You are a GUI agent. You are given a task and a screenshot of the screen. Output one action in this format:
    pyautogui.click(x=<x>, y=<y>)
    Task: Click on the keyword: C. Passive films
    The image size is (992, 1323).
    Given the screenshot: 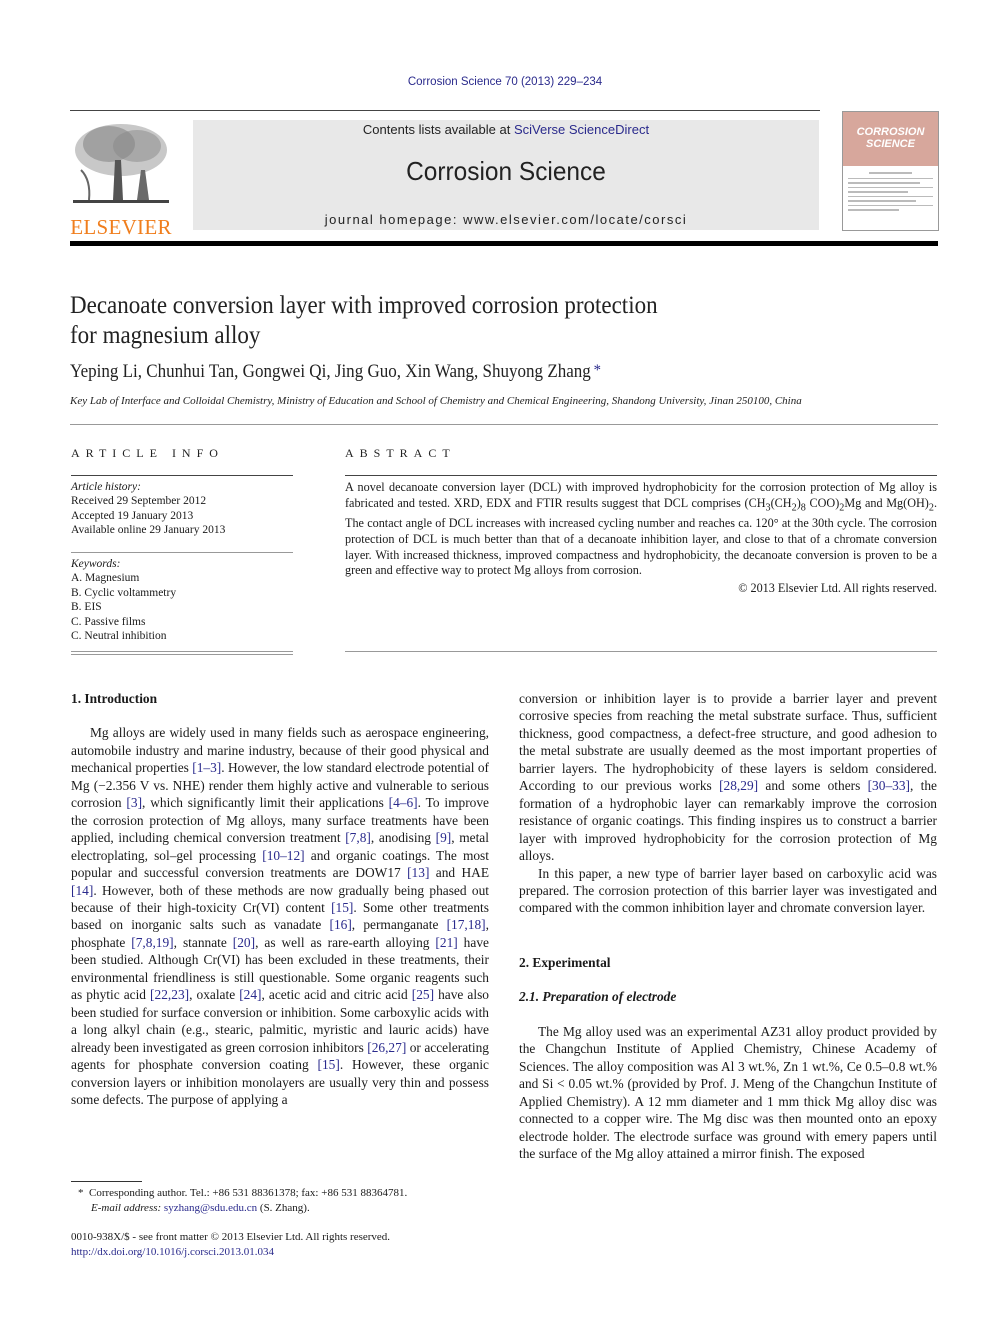 What is the action you would take?
    pyautogui.click(x=108, y=621)
    